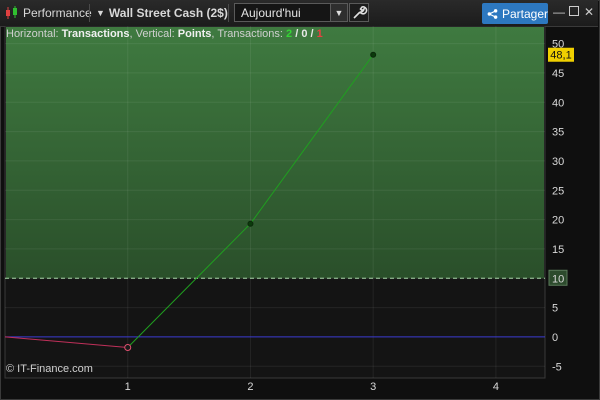 The height and width of the screenshot is (400, 600). What do you see at coordinates (555, 338) in the screenshot?
I see `y-tick-label: 0` at bounding box center [555, 338].